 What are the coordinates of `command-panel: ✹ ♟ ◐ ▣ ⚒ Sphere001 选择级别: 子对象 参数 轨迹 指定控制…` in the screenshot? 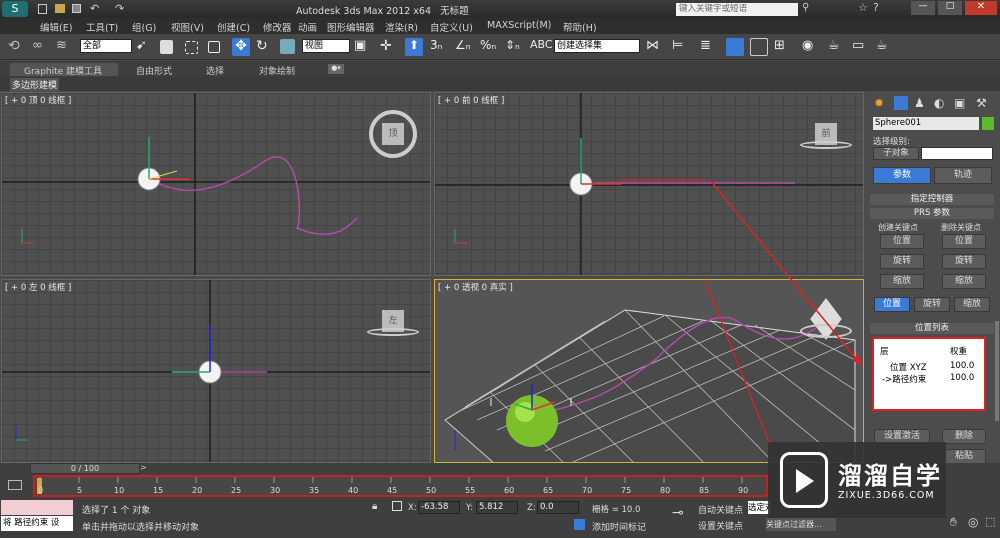 It's located at (933, 281).